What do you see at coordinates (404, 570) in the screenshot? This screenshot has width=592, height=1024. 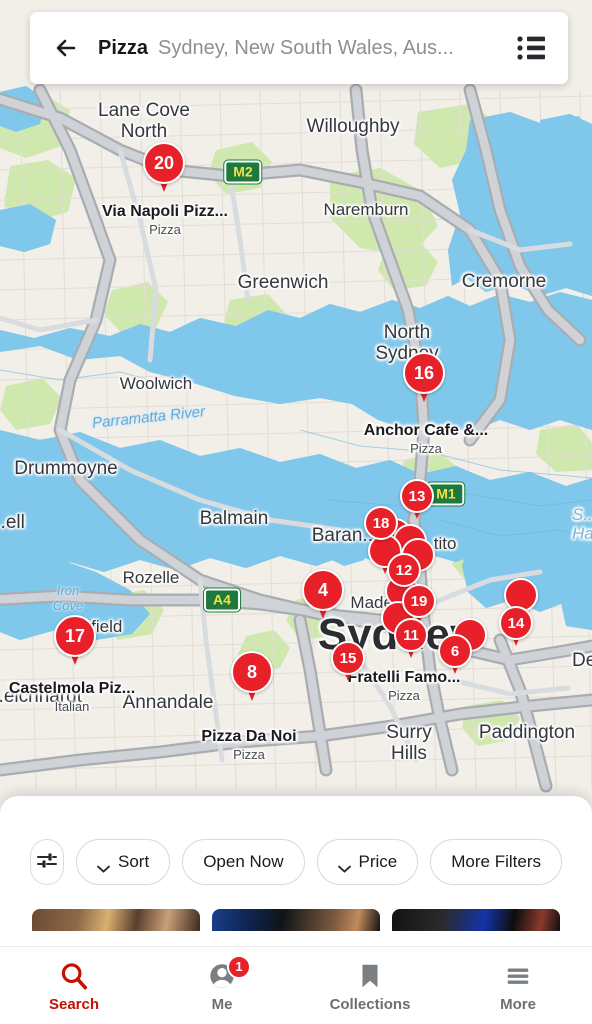 I see `map-pin-number: 12` at bounding box center [404, 570].